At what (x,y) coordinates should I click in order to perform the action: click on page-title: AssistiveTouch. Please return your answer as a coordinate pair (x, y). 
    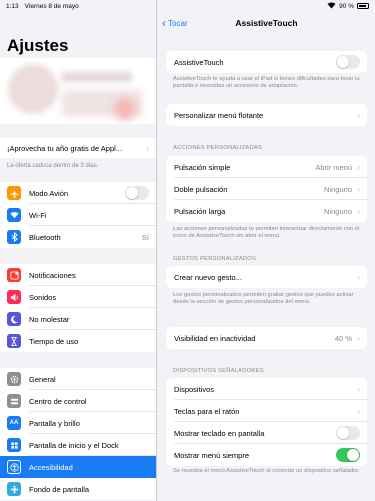
    Looking at the image, I should click on (266, 23).